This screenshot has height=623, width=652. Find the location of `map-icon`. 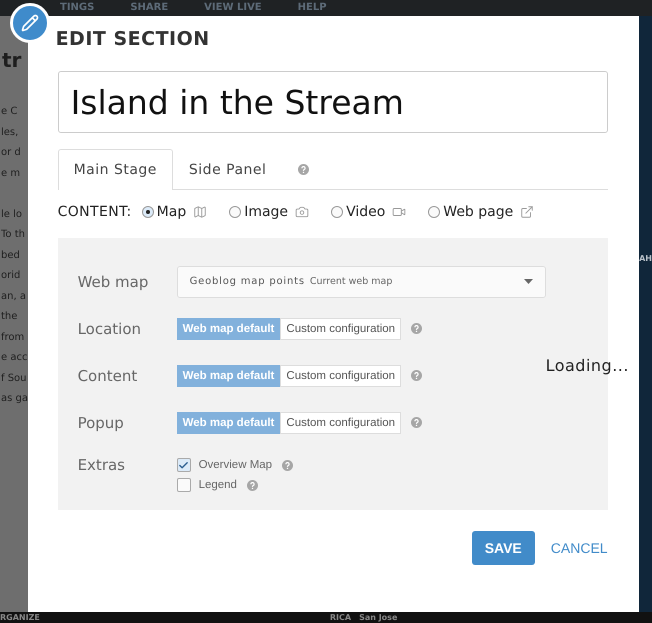

map-icon is located at coordinates (200, 212).